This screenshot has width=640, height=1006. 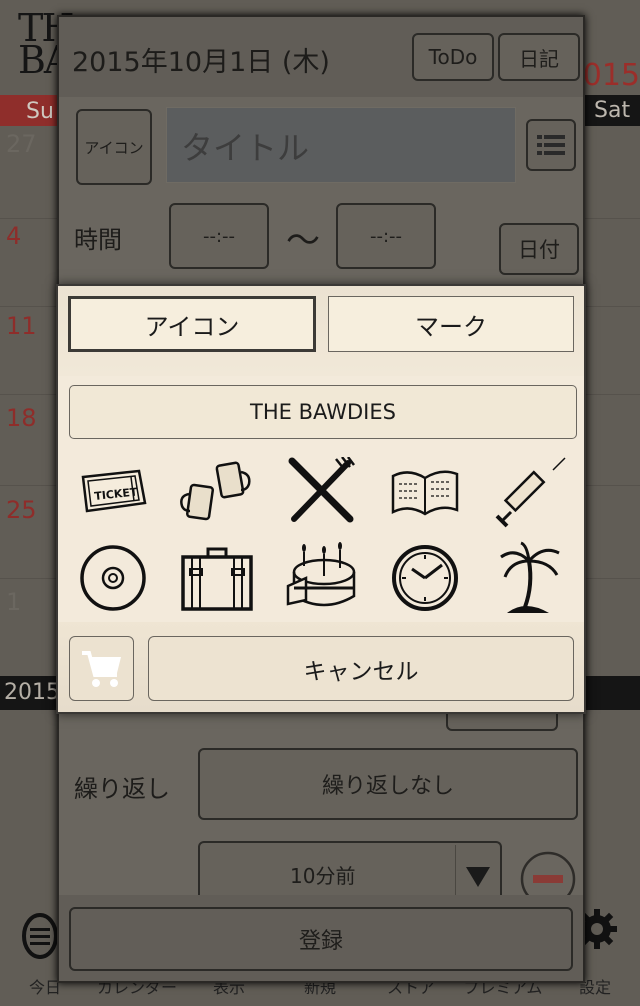 What do you see at coordinates (21, 510) in the screenshot?
I see `calendar-day: 25` at bounding box center [21, 510].